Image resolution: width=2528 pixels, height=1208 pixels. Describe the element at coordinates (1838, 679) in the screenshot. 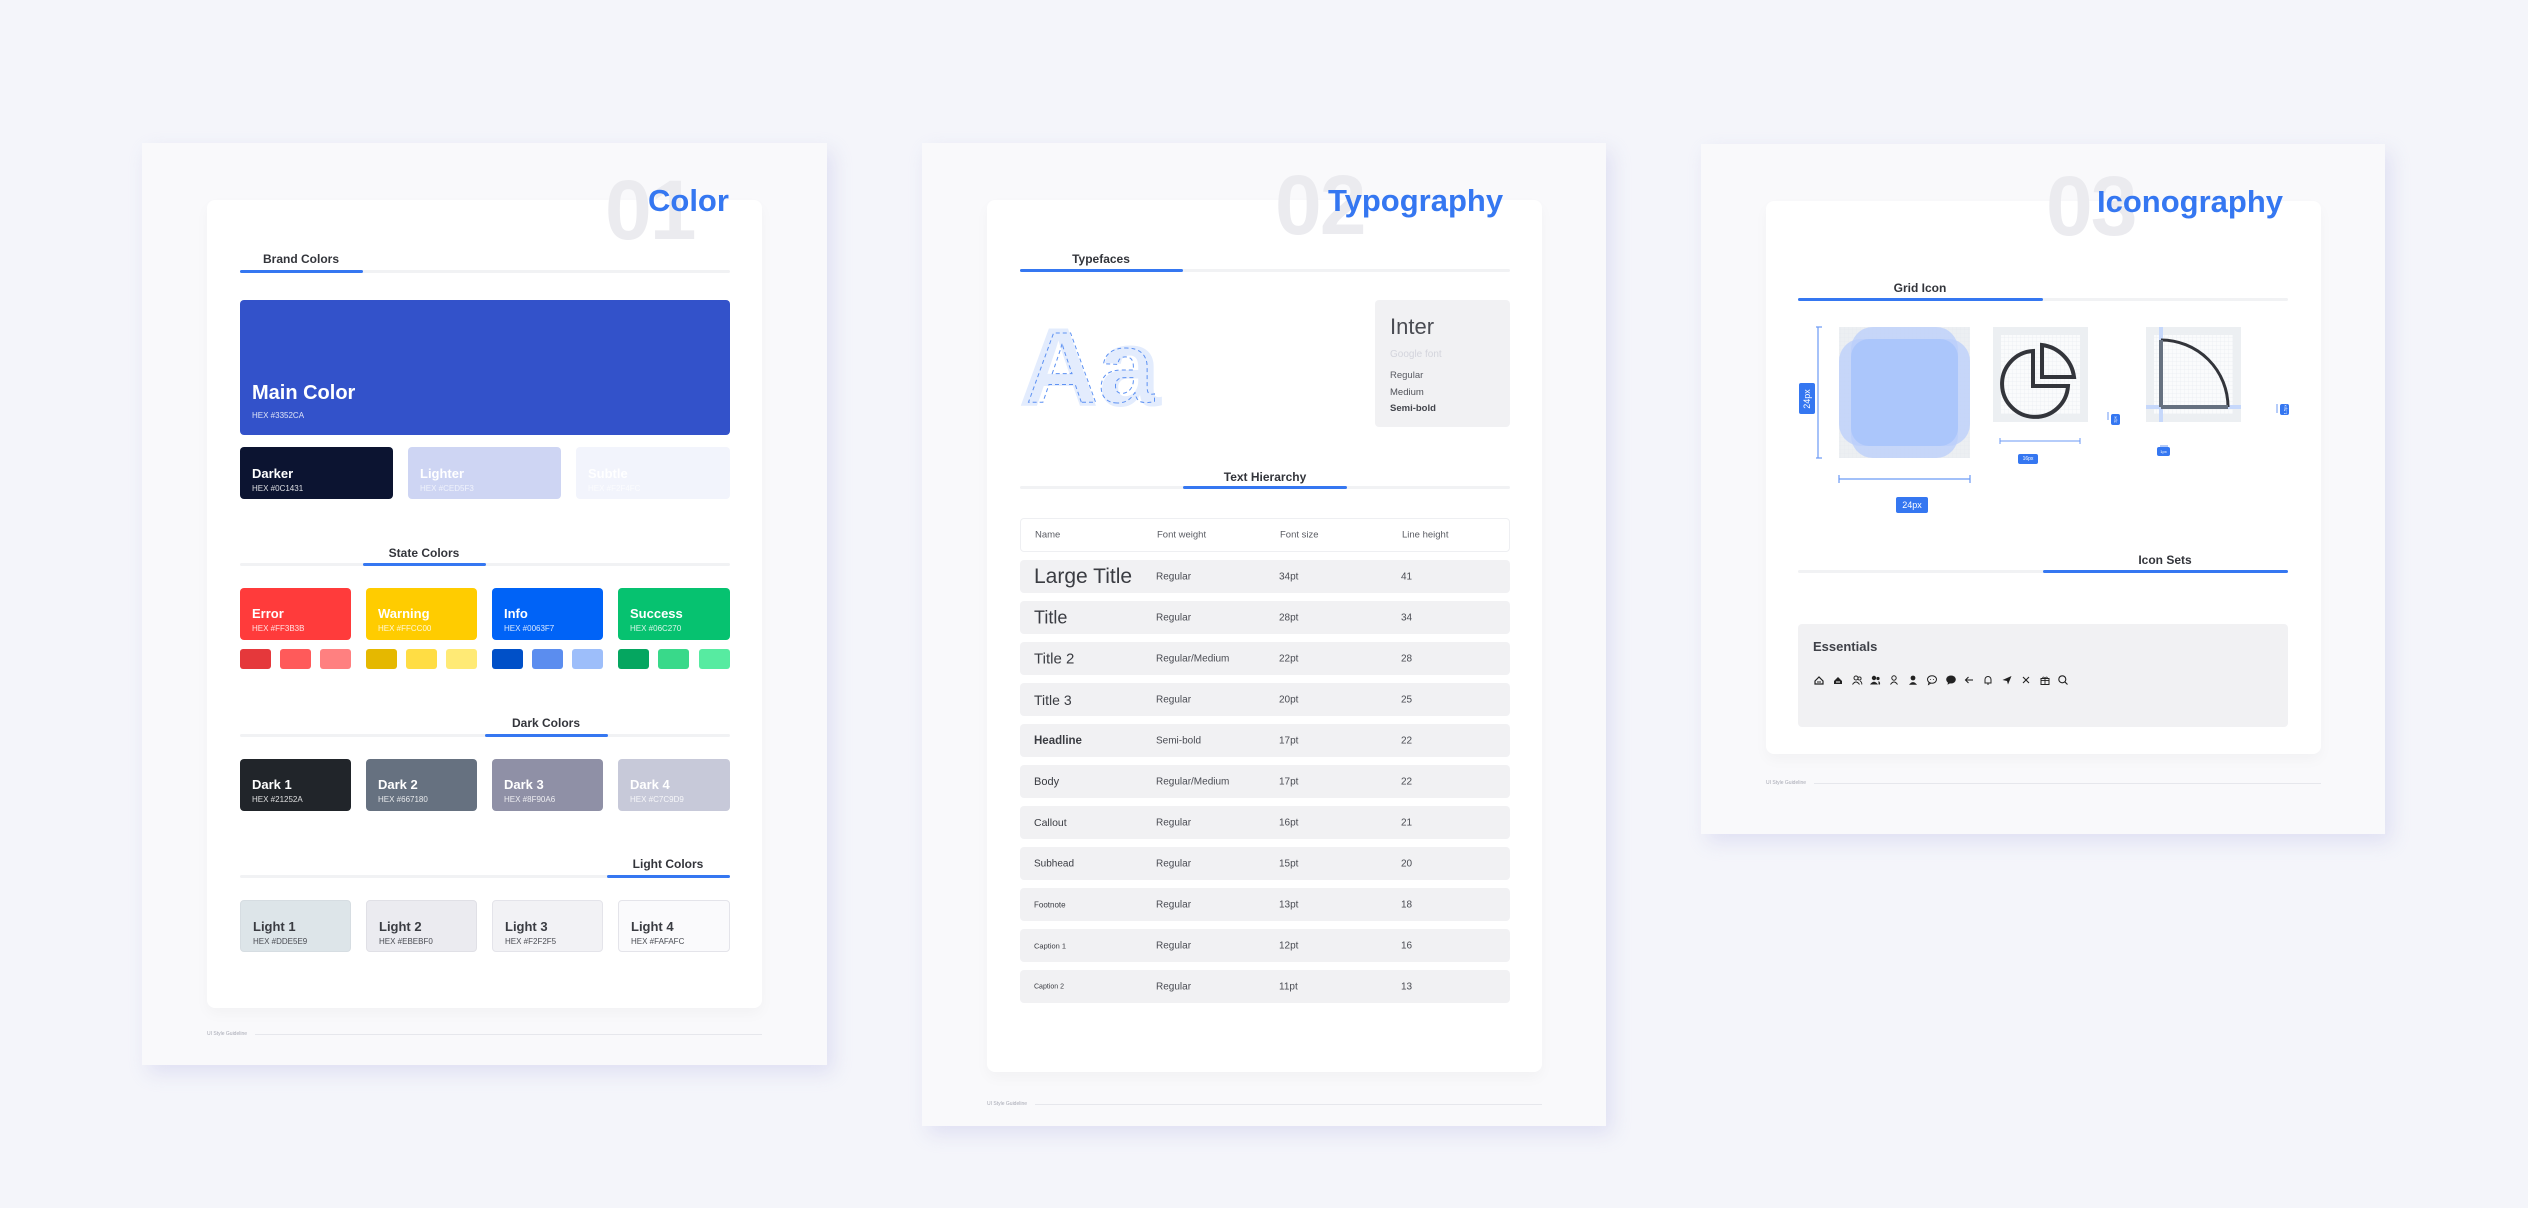

I see `home-filled-icon` at that location.